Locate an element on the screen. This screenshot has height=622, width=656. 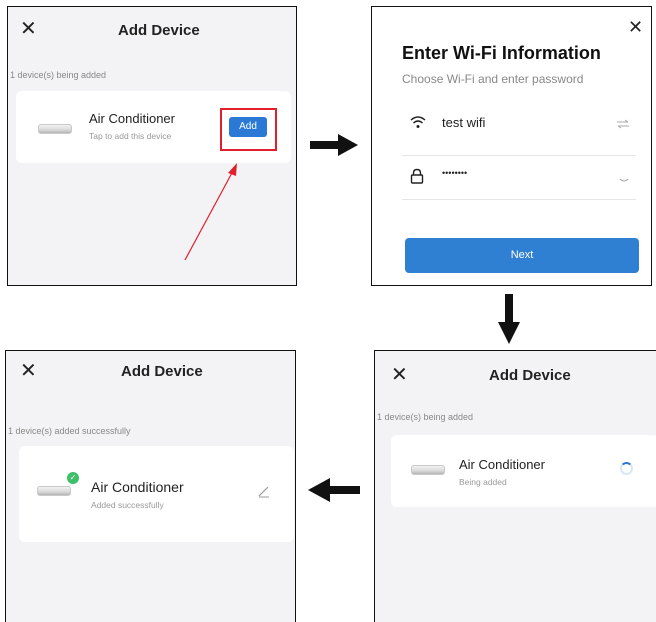
check-icon: ✓ is located at coordinates (73, 478).